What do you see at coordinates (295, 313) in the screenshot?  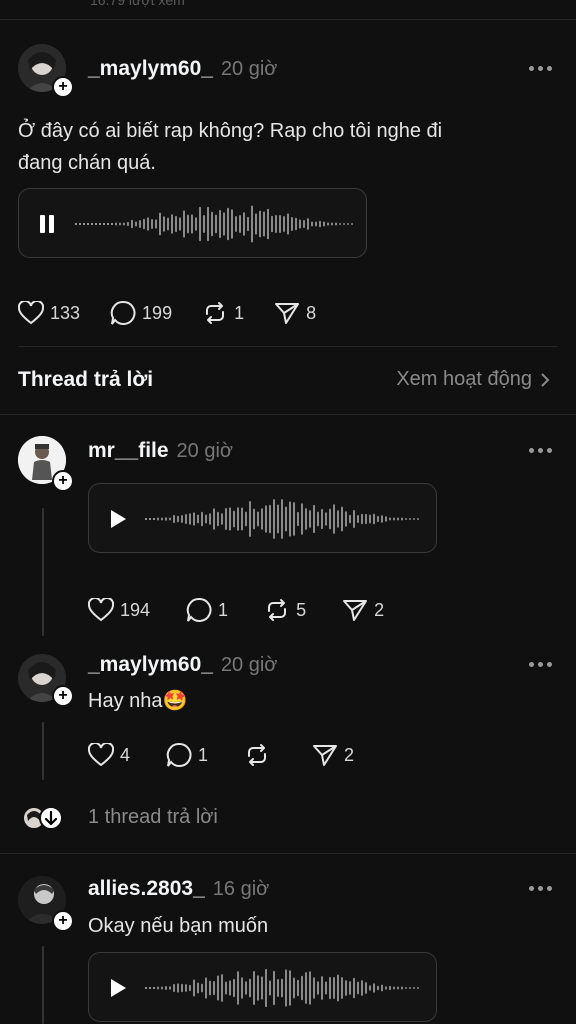 I see `share-button: 8` at bounding box center [295, 313].